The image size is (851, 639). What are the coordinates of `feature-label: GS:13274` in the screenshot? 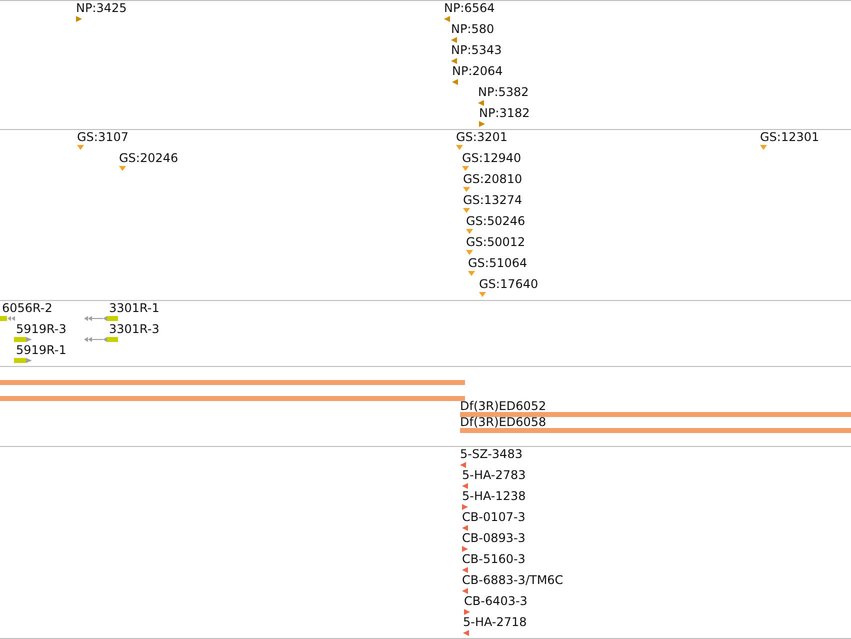 It's located at (492, 200).